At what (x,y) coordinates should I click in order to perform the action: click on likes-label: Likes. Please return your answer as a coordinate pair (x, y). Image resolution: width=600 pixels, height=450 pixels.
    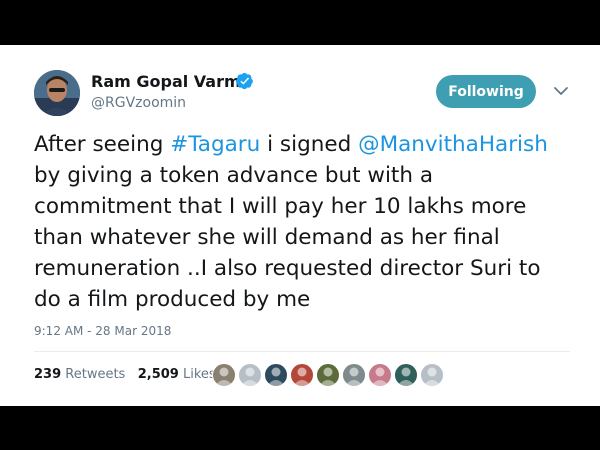
    Looking at the image, I should click on (199, 374).